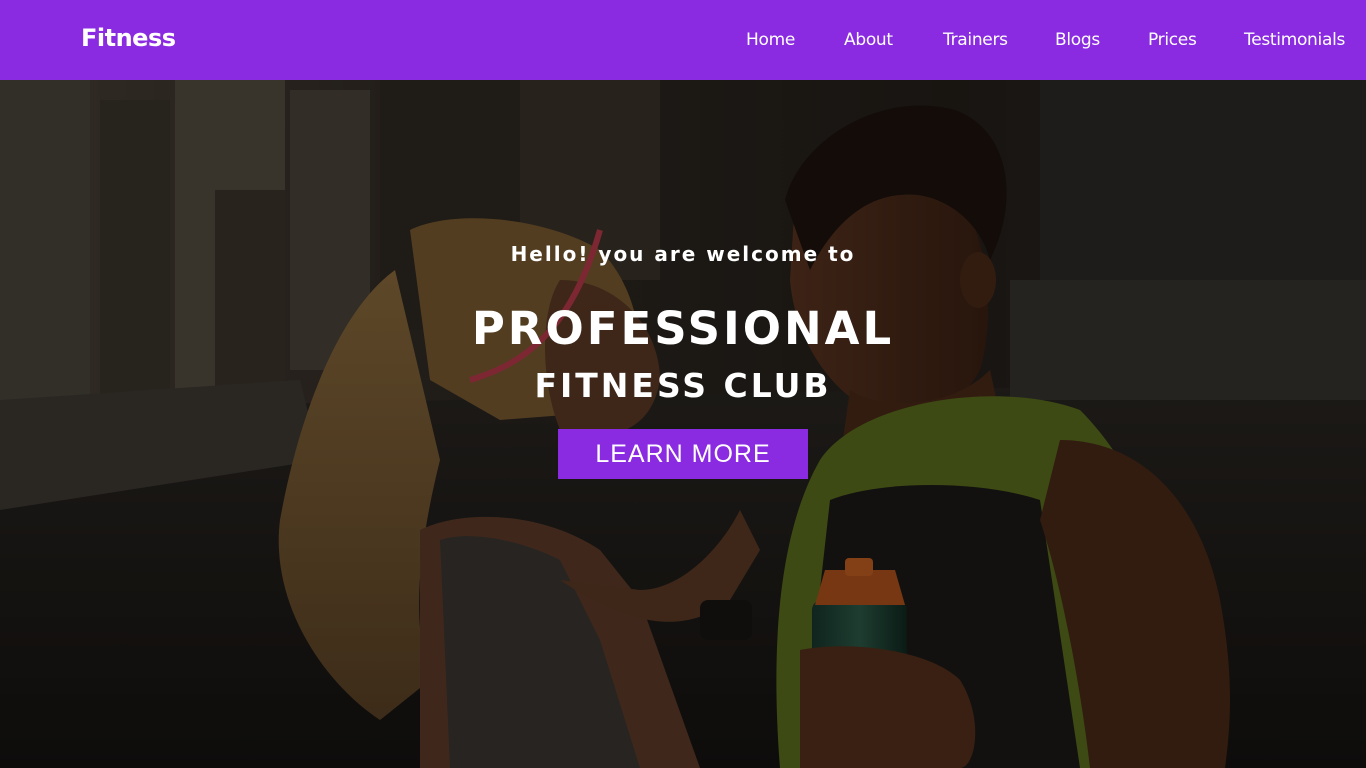  I want to click on learn-more-button: LEARN MORE, so click(683, 454).